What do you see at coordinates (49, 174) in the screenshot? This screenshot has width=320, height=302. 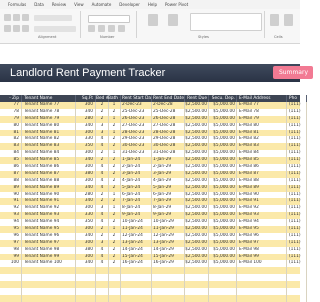 I see `table-cell: Tenant Name 87` at bounding box center [49, 174].